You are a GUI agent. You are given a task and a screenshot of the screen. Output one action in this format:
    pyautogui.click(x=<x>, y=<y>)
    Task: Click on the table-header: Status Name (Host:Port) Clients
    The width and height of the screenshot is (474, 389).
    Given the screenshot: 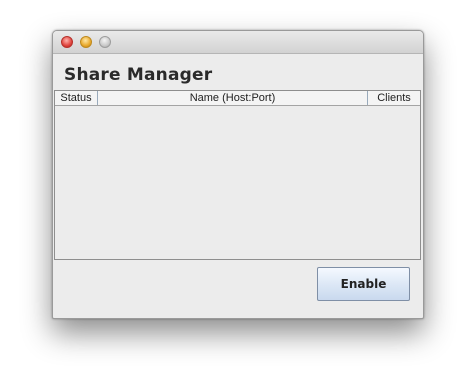 What is the action you would take?
    pyautogui.click(x=237, y=98)
    